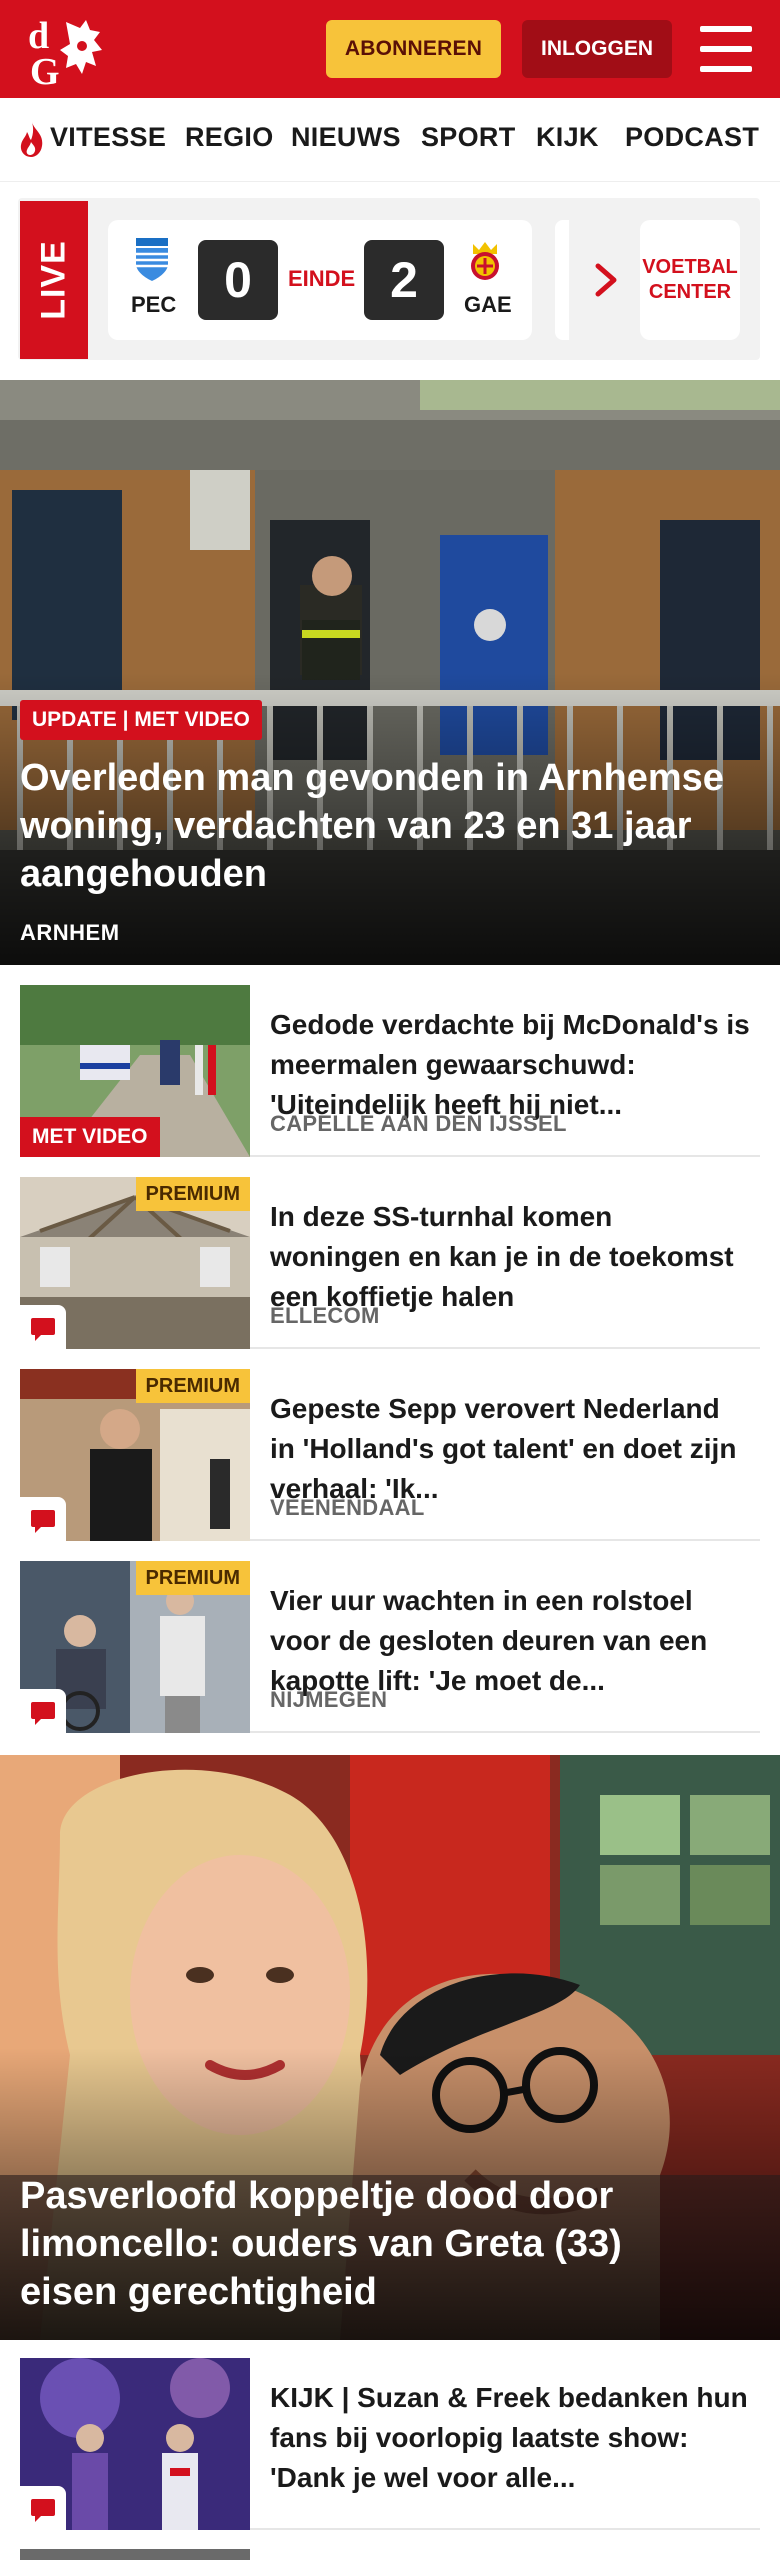 The image size is (780, 2560). Describe the element at coordinates (54, 280) in the screenshot. I see `live-label: LIVE` at that location.